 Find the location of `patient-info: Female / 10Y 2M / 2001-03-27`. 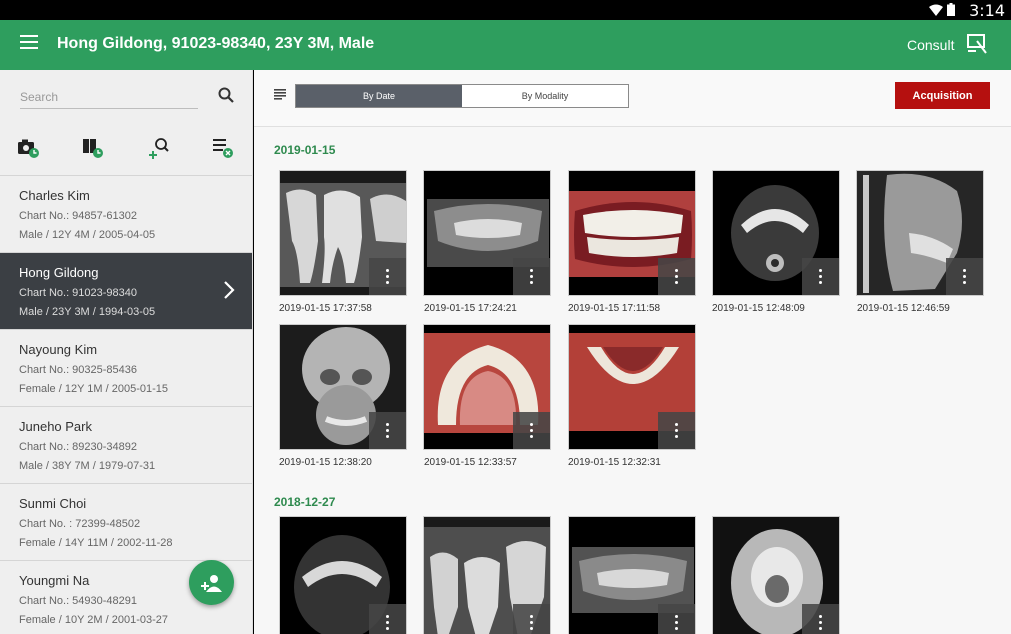

patient-info: Female / 10Y 2M / 2001-03-27 is located at coordinates (93, 620).